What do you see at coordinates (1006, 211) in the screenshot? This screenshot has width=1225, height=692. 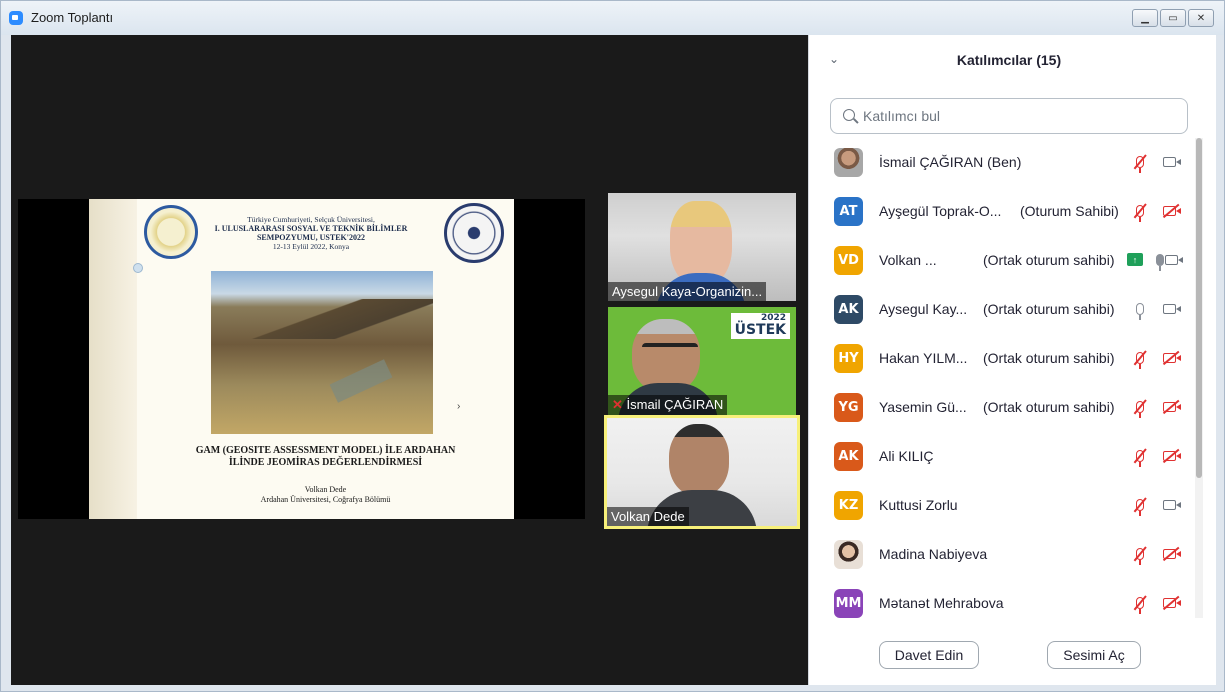 I see `participant-row: AT Ayşegül Toprak-O... (Oturum Sahibi)` at bounding box center [1006, 211].